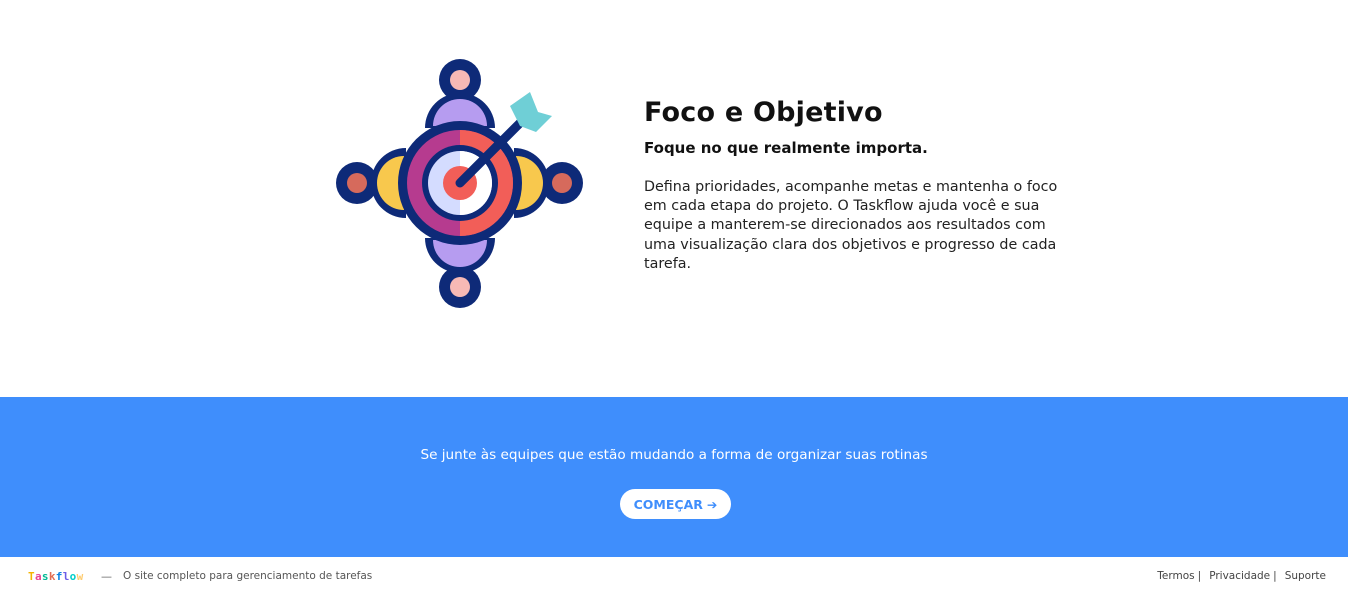  Describe the element at coordinates (31, 576) in the screenshot. I see `logo-letter: T` at that location.